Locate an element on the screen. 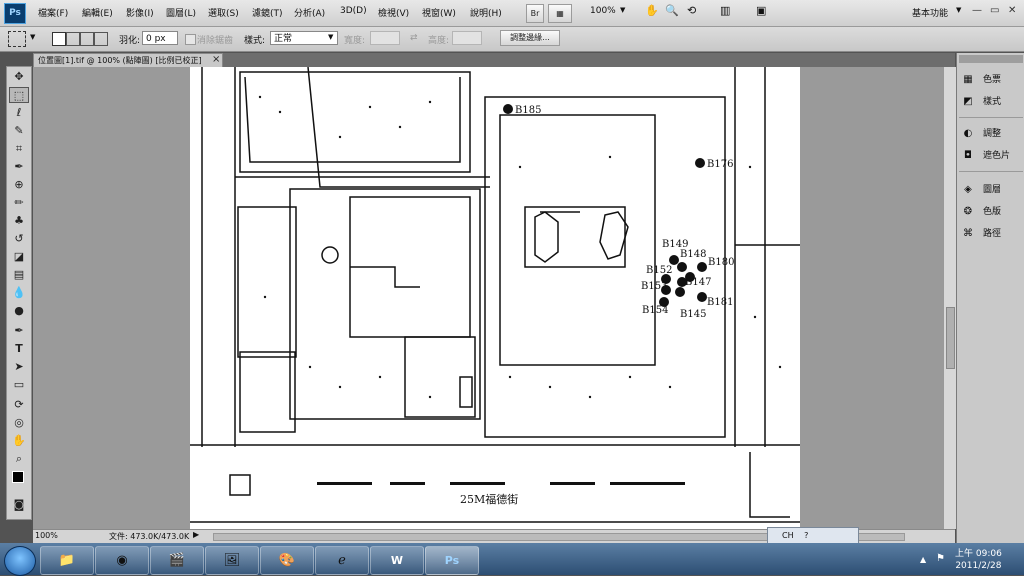 This screenshot has height=576, width=1024. document-tab: 位置圖[1].tif @ 100% (點陣圖) [比例已校正] is located at coordinates (128, 60).